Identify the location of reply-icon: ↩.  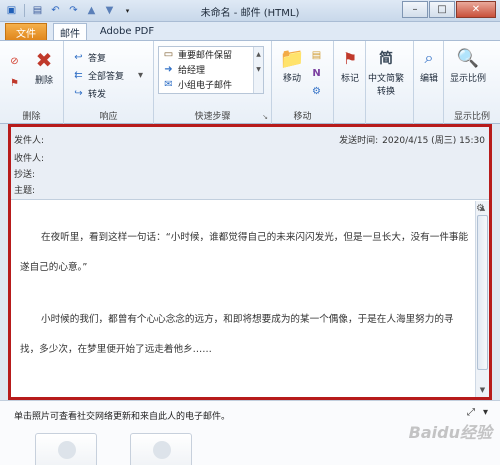
(78, 57).